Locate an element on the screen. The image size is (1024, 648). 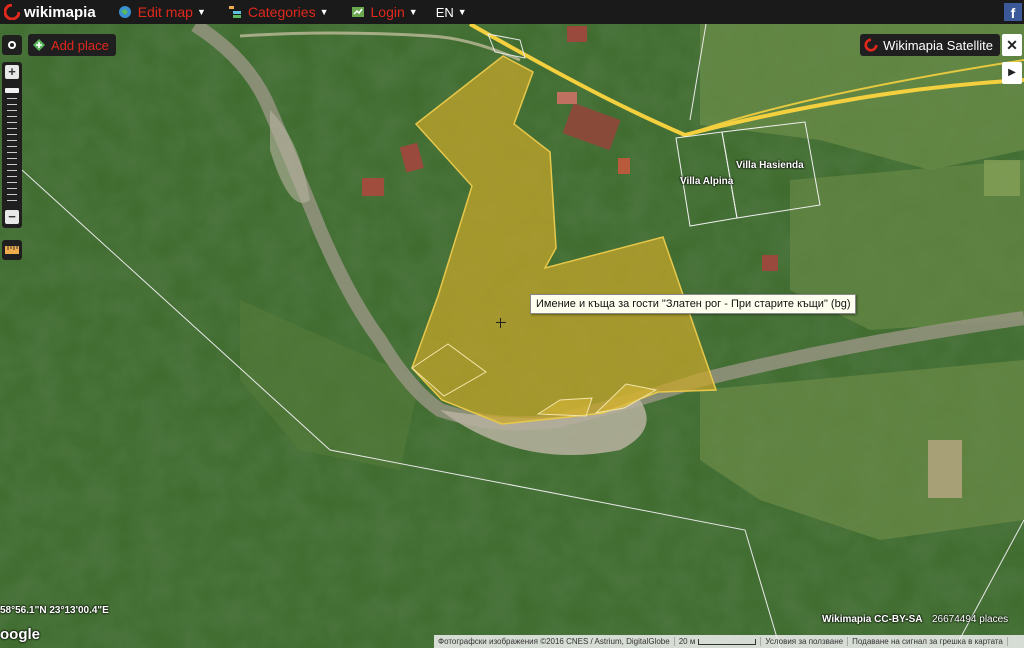
scale-bar is located at coordinates (727, 641).